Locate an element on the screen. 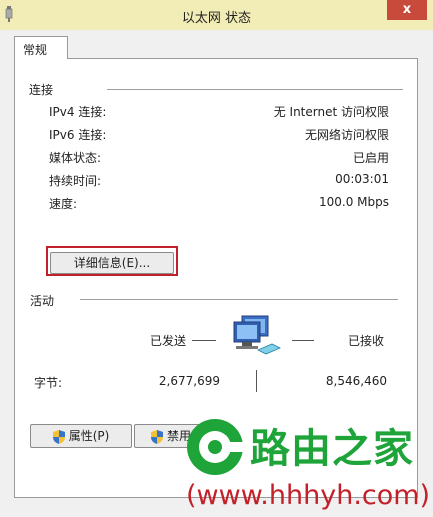 The image size is (433, 517). connection-section-title: 连接 is located at coordinates (41, 90).